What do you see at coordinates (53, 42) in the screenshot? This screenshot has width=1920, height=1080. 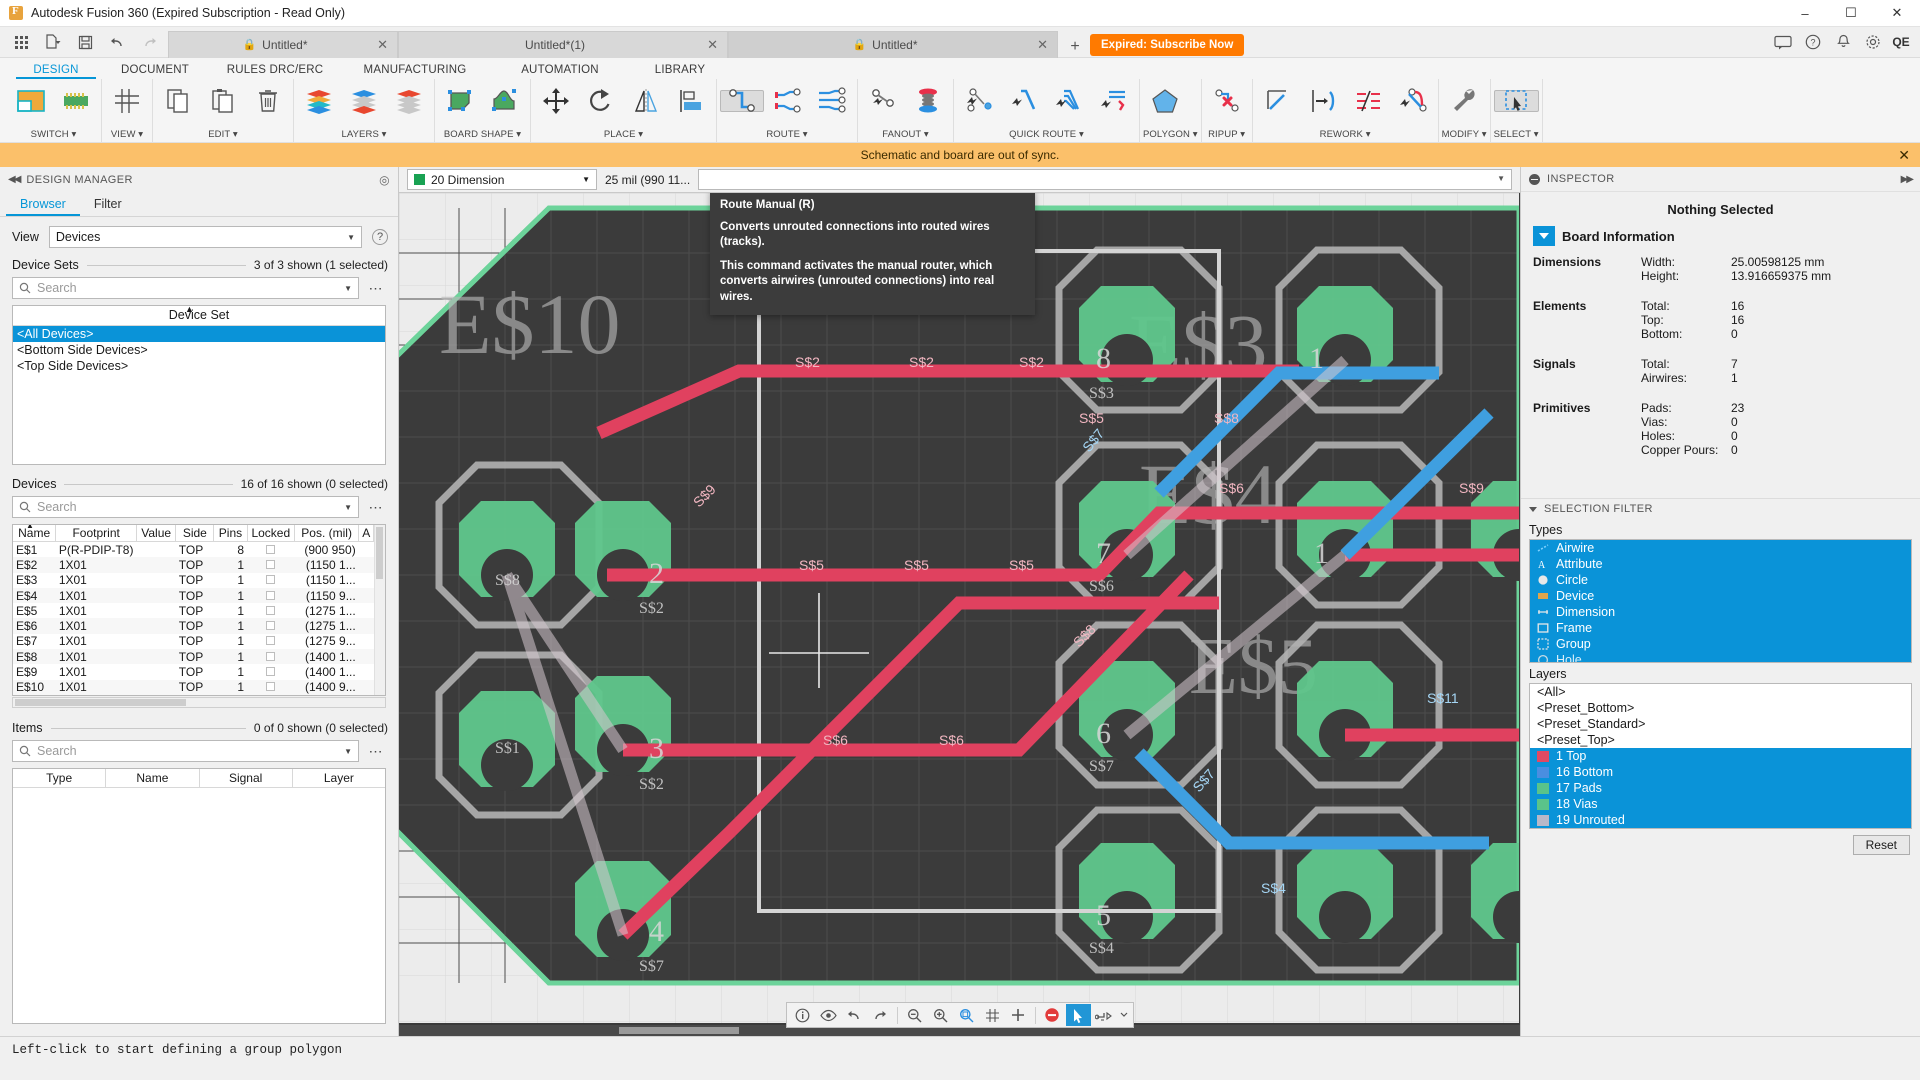 I see `new-file-icon` at bounding box center [53, 42].